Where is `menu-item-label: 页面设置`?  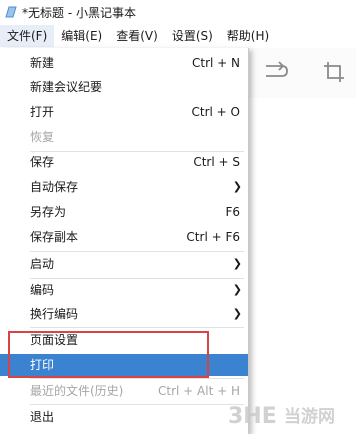
menu-item-label: 页面设置 is located at coordinates (54, 340).